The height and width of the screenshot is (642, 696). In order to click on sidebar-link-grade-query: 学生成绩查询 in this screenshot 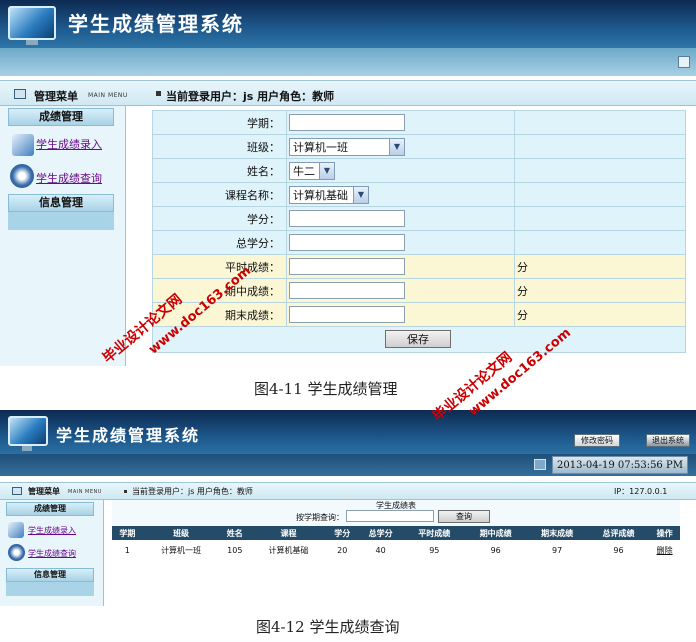, I will do `click(69, 178)`.